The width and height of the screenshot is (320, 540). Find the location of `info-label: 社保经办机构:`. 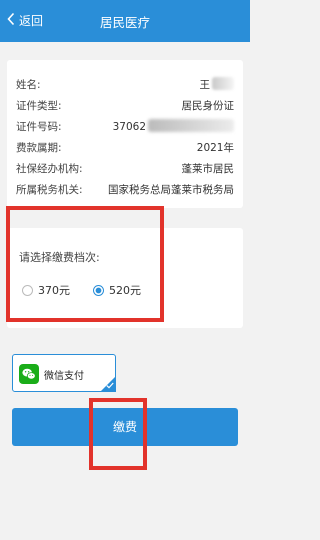

info-label: 社保经办机构: is located at coordinates (49, 169).